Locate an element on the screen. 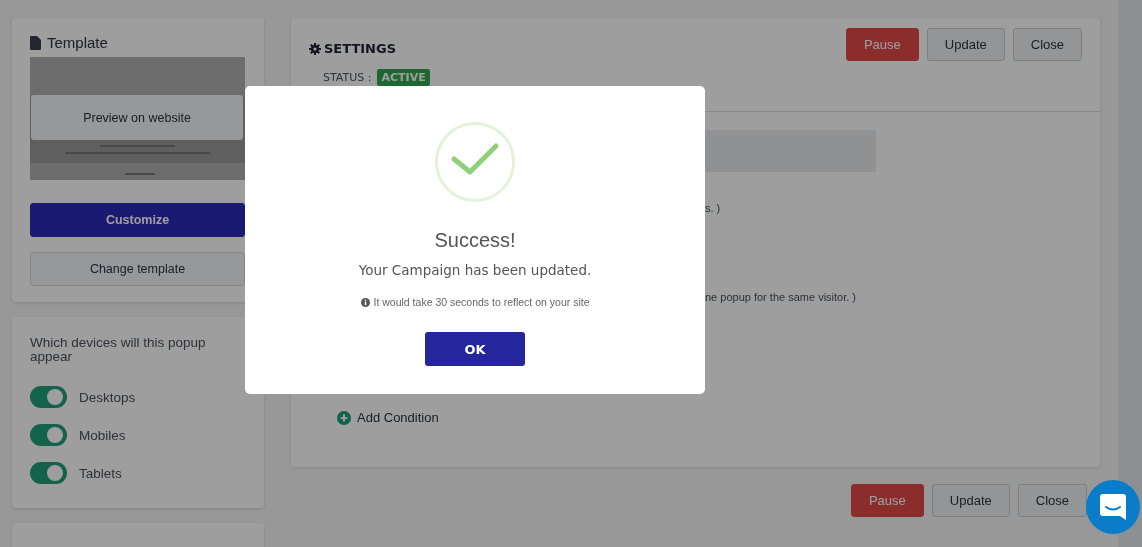  dialog-title: Success! is located at coordinates (475, 240).